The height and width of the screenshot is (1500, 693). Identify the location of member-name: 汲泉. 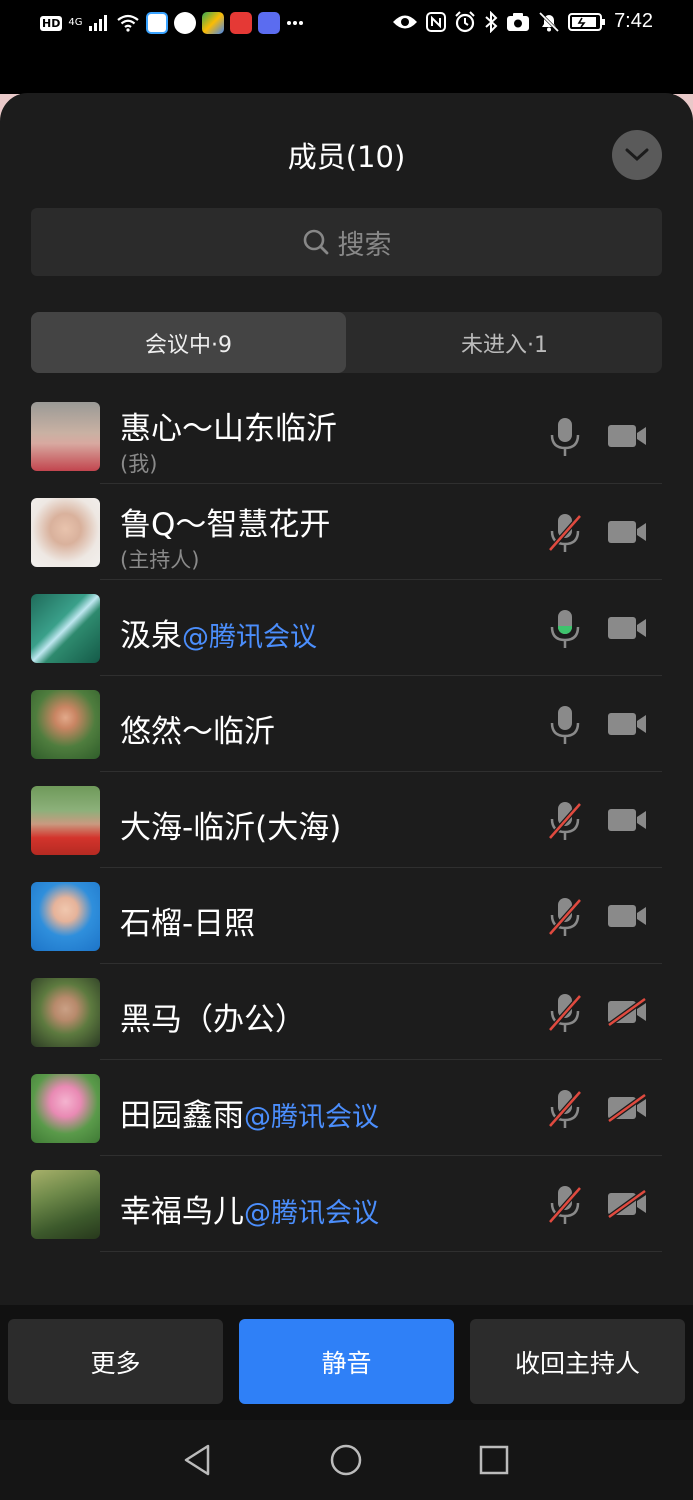
(151, 636).